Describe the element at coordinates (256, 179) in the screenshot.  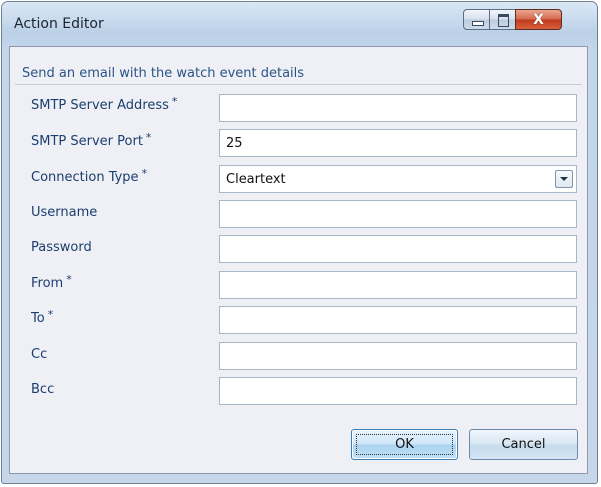
I see `connection-type-value: Cleartext` at that location.